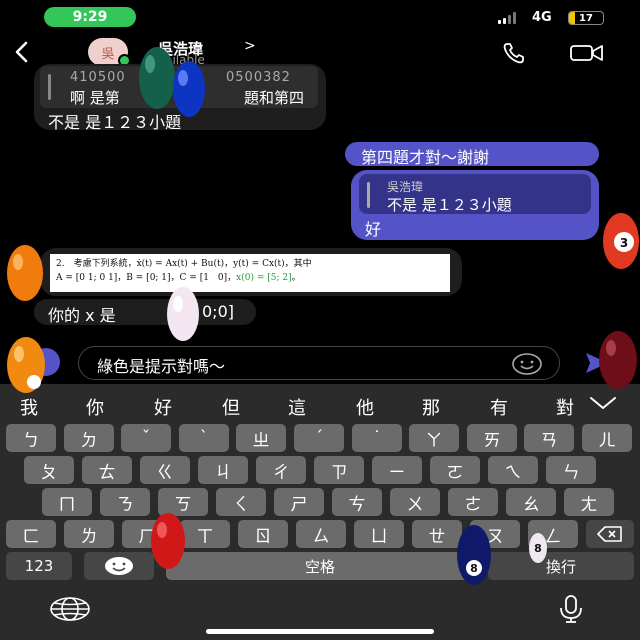 The height and width of the screenshot is (640, 640). What do you see at coordinates (379, 534) in the screenshot?
I see `key: ㄩ` at bounding box center [379, 534].